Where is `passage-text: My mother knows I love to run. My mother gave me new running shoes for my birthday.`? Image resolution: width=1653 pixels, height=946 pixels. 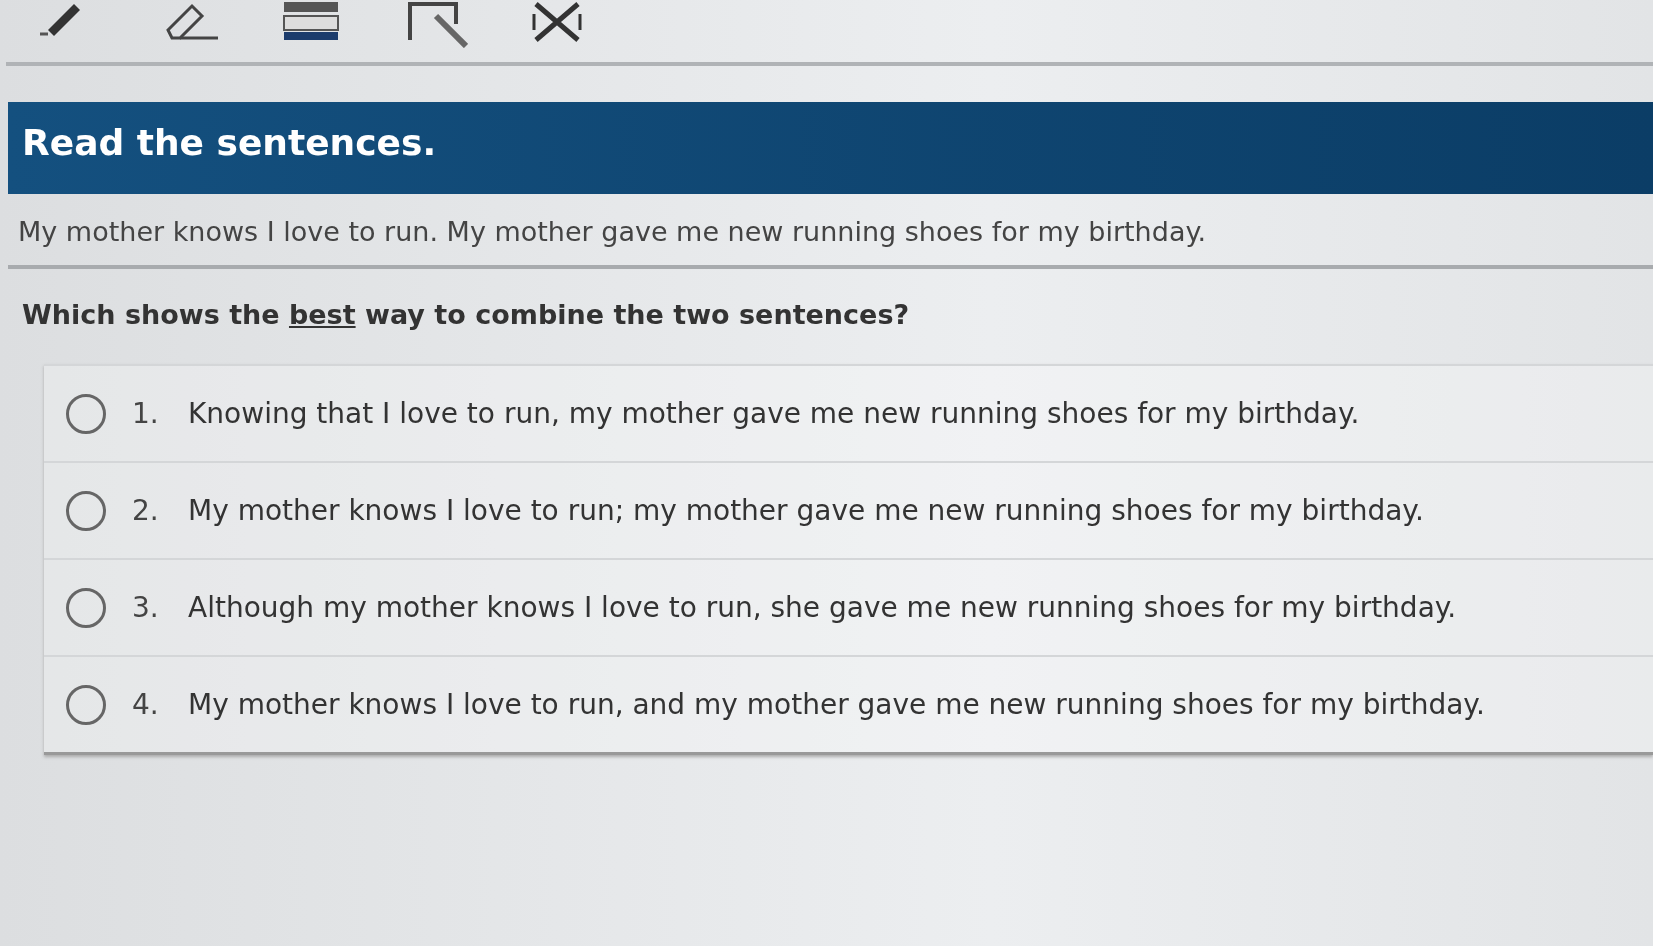 passage-text: My mother knows I love to run. My mother gave me new running shoes for my birthday. is located at coordinates (830, 231).